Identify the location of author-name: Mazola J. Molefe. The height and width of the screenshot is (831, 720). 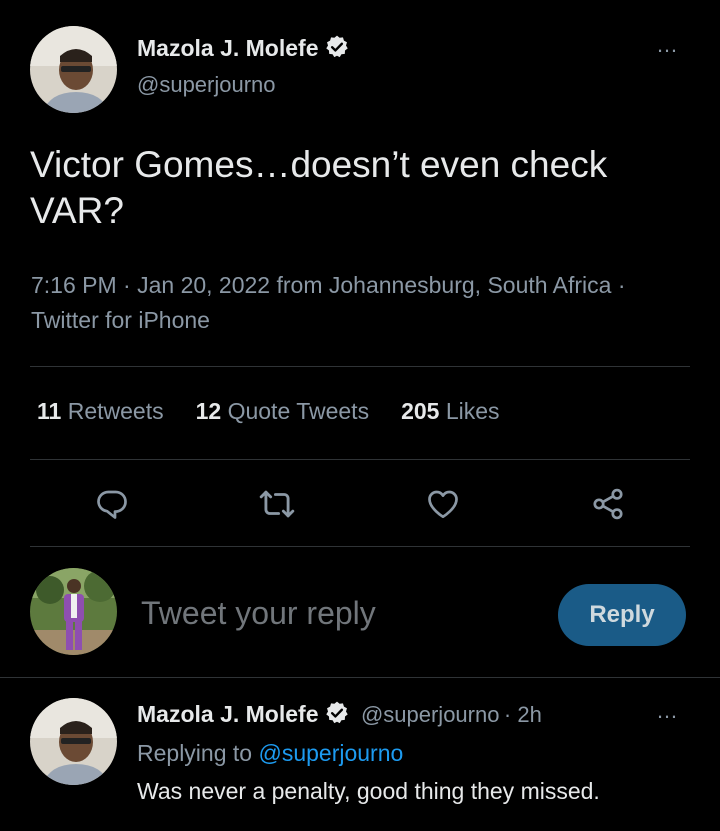
(227, 48).